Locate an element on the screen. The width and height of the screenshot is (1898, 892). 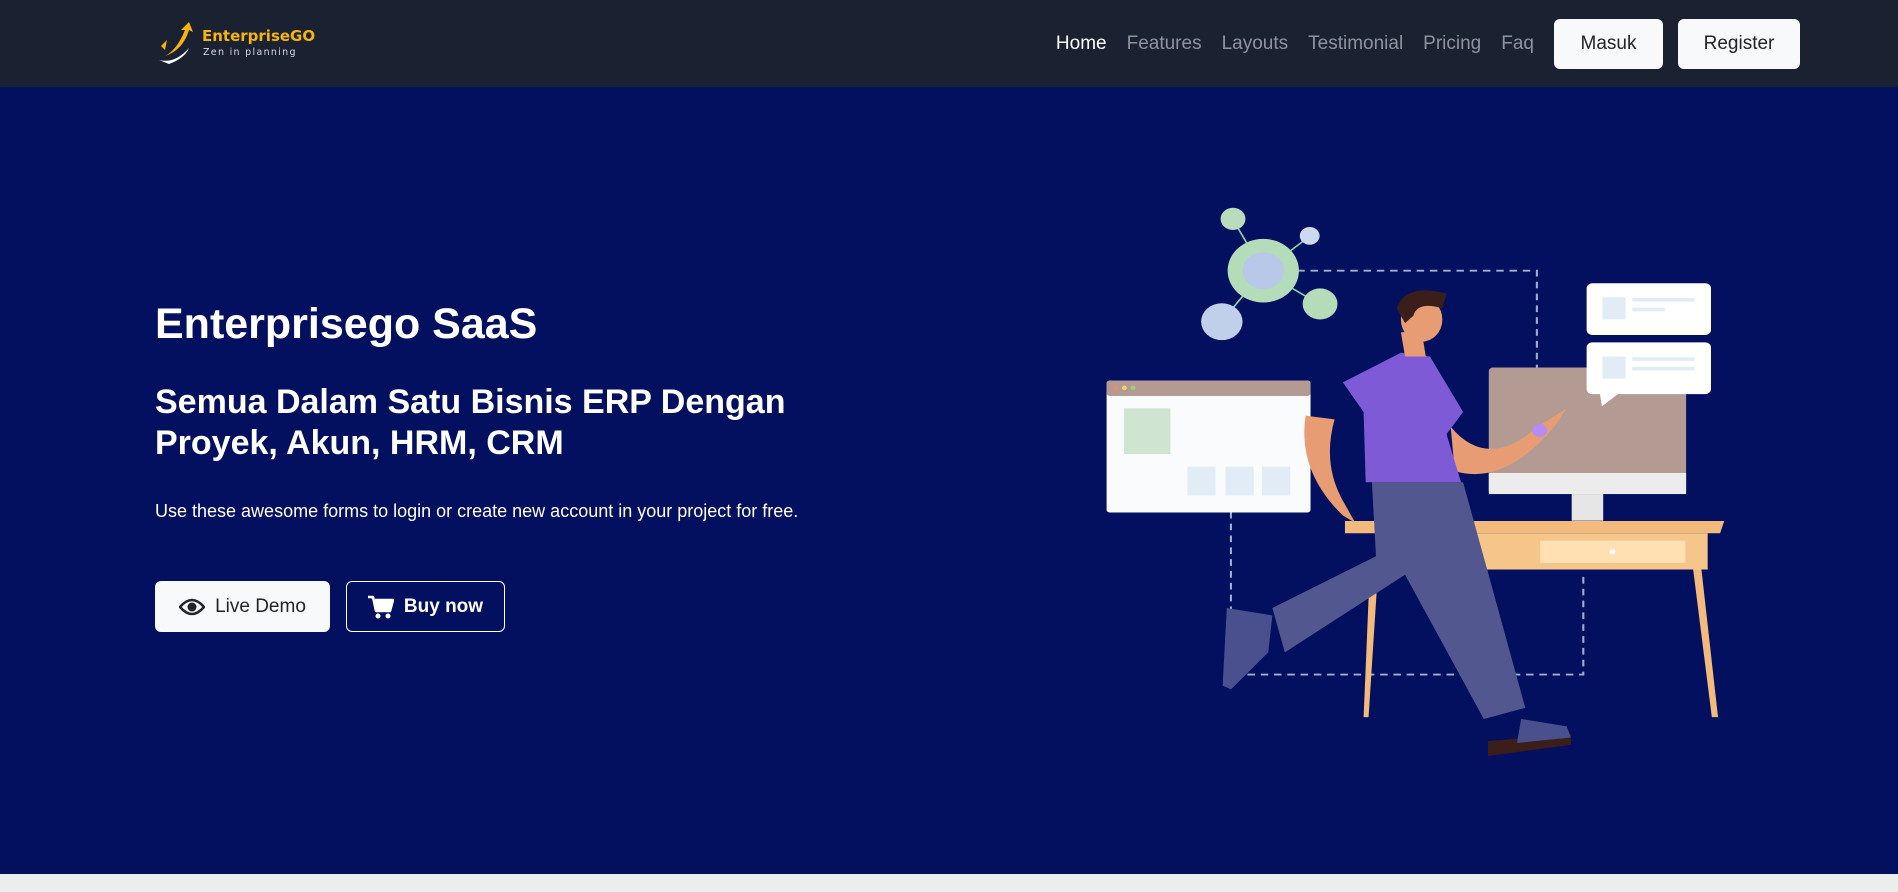
hero-title: Enterprisego SaaS is located at coordinates (346, 324).